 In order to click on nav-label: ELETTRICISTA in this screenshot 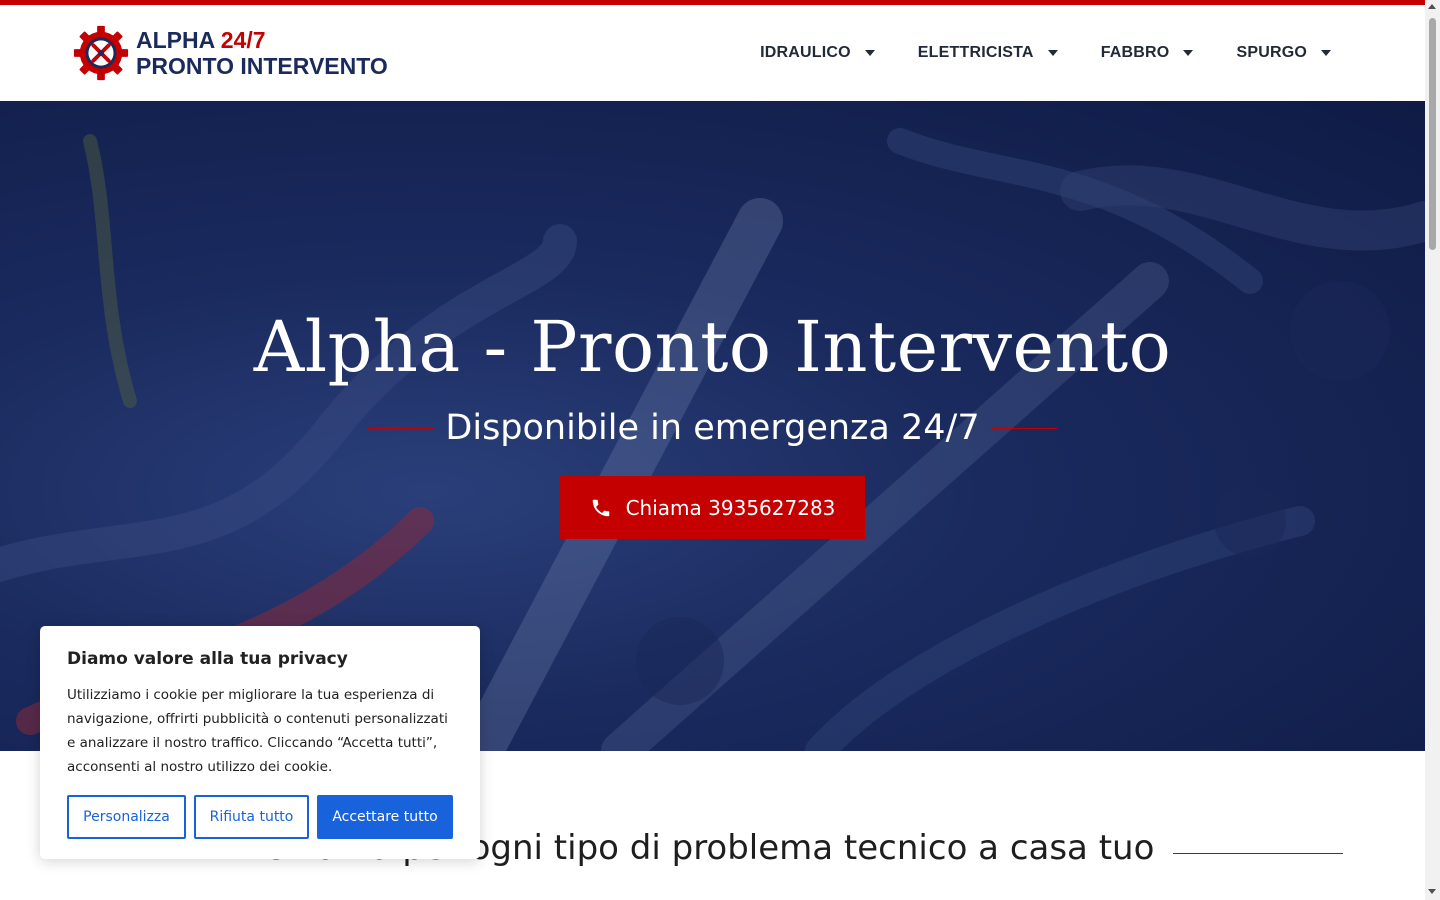, I will do `click(975, 52)`.